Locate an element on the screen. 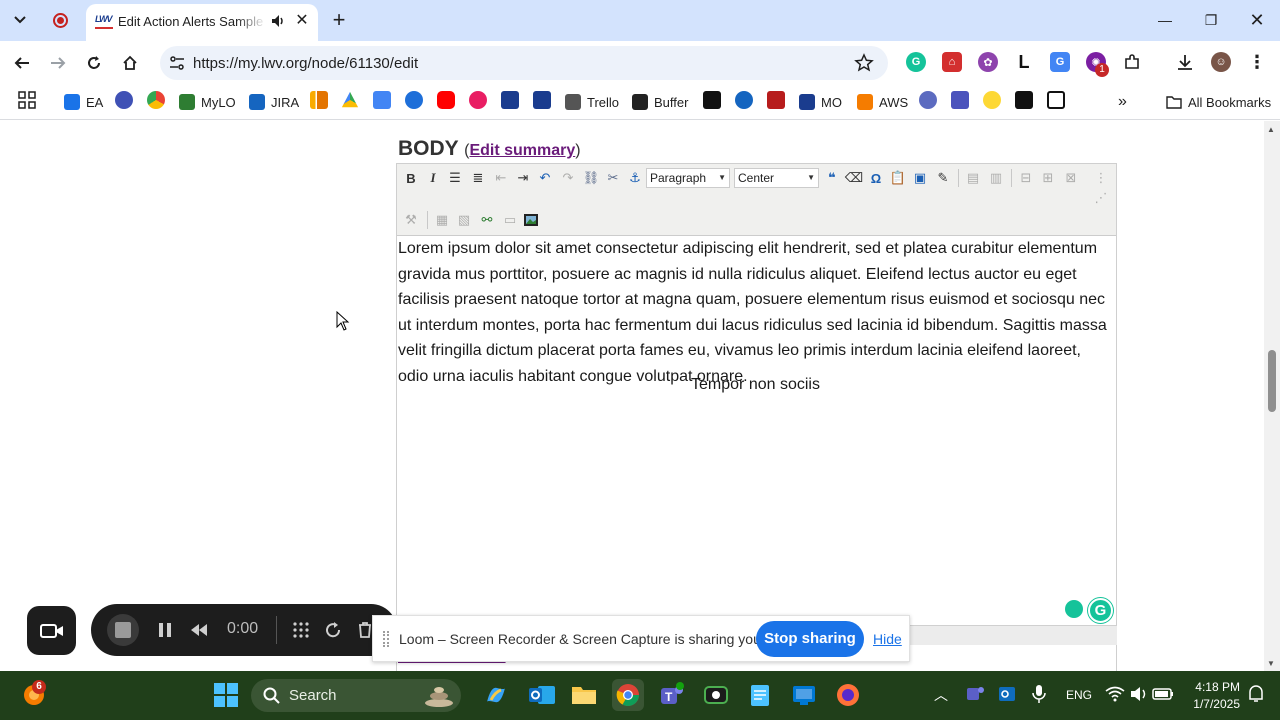 This screenshot has height=720, width=1280. gear-bookmark-icon is located at coordinates (928, 100).